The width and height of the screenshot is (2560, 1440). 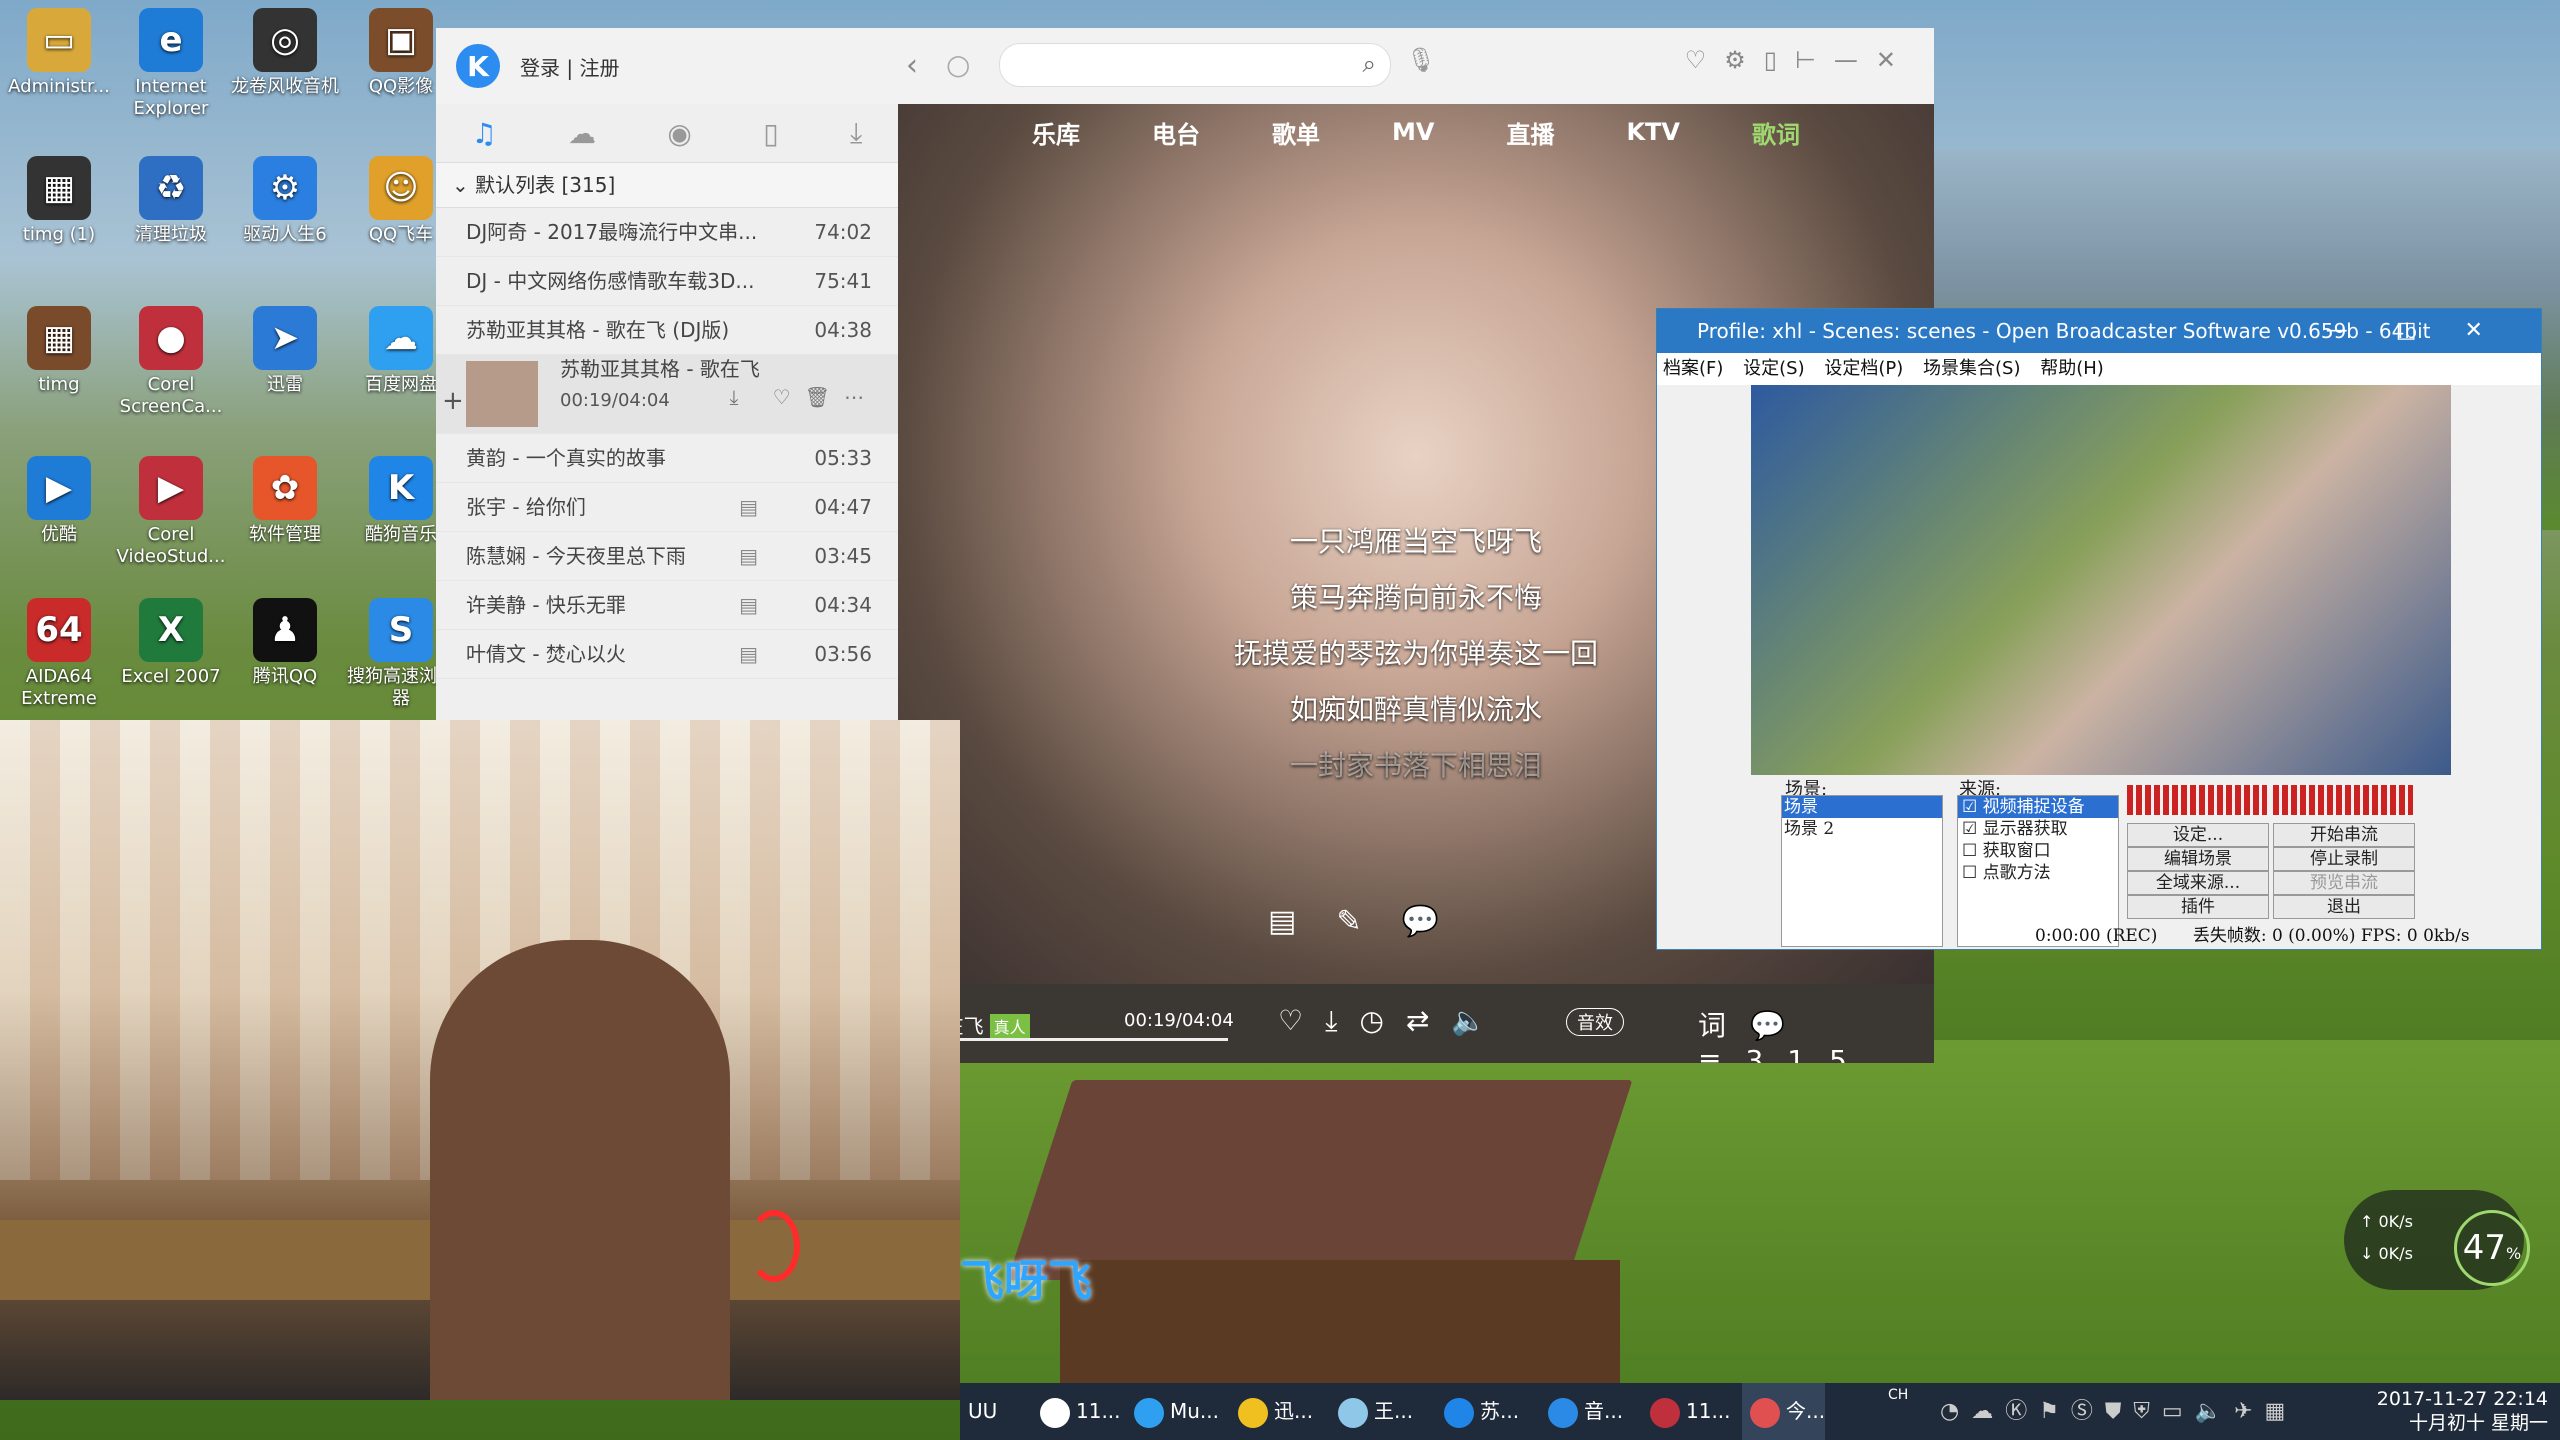 What do you see at coordinates (667, 458) in the screenshot?
I see `playlist-row: 黄韵 - 一个真实的故事 05:33` at bounding box center [667, 458].